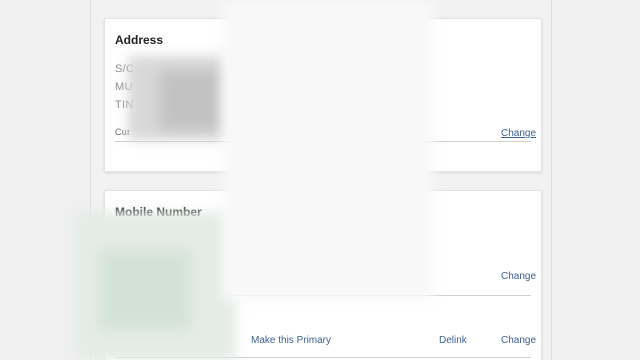 This screenshot has width=640, height=360. What do you see at coordinates (145, 290) in the screenshot?
I see `redaction-blur-mobile-inner` at bounding box center [145, 290].